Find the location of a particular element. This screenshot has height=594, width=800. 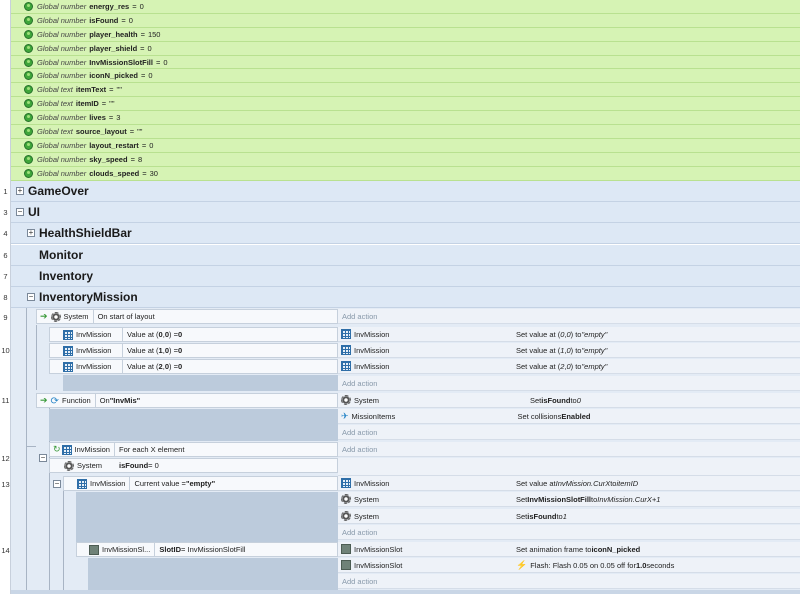

group-inventorymission: − InventoryMission is located at coordinates (405, 297).